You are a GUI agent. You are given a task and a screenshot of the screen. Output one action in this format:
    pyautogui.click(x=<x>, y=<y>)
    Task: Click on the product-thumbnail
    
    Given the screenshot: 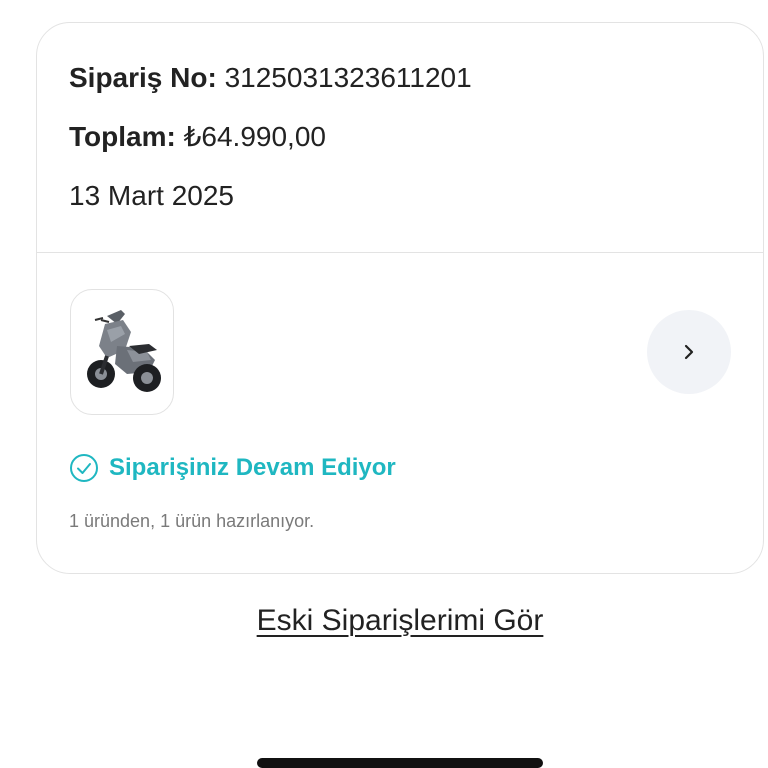 What is the action you would take?
    pyautogui.click(x=122, y=352)
    